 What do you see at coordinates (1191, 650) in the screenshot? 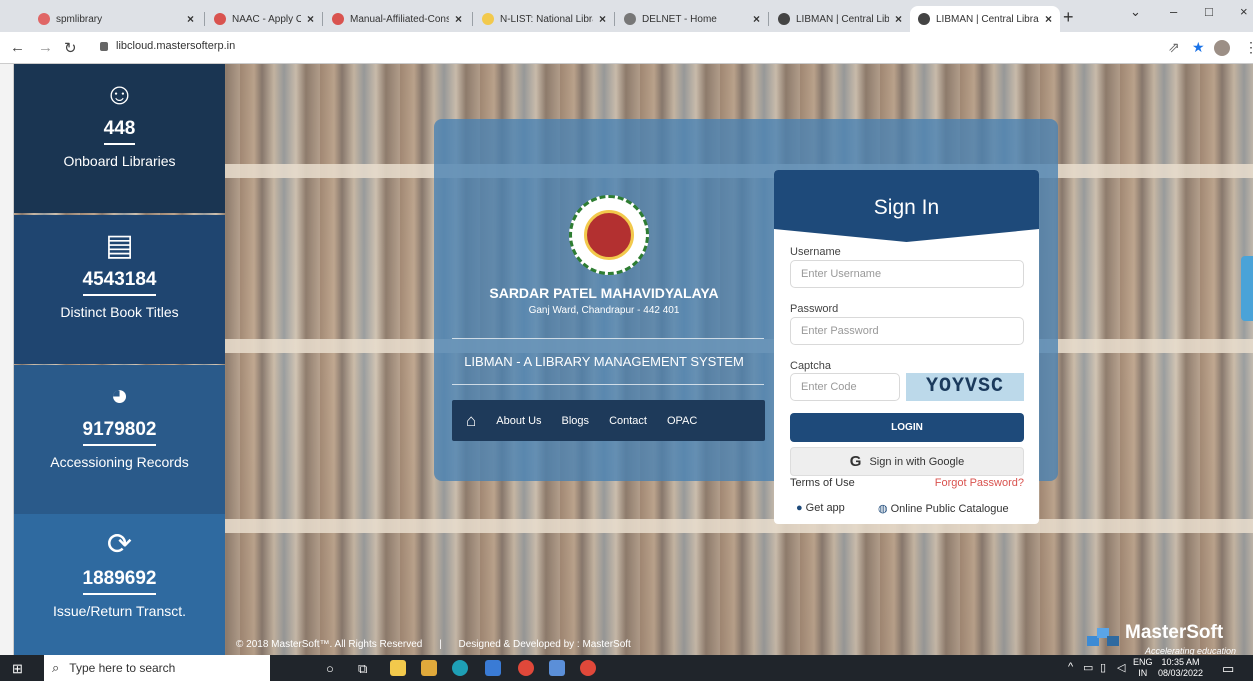
I see `brand-tagline: Accelerating education` at bounding box center [1191, 650].